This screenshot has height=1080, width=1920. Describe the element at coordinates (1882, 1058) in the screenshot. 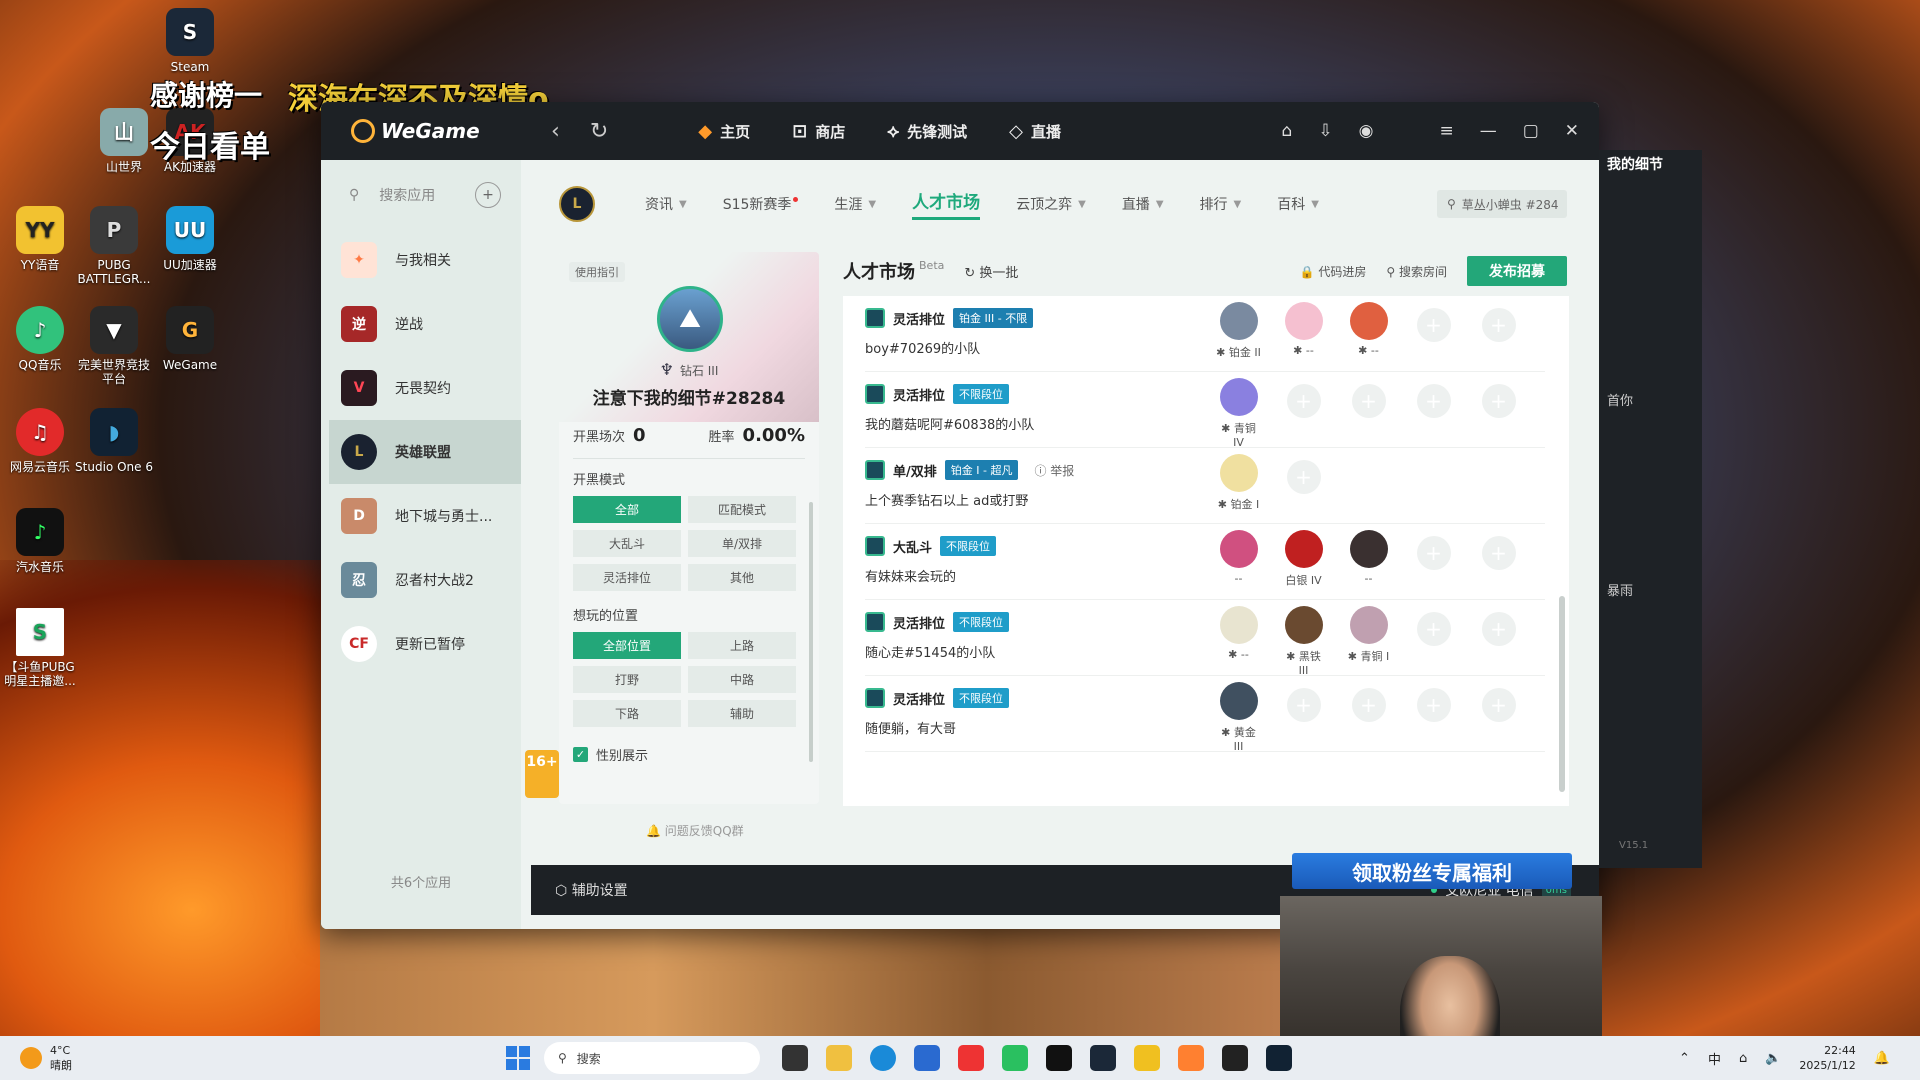

I see `notification-icon: 🔔` at that location.